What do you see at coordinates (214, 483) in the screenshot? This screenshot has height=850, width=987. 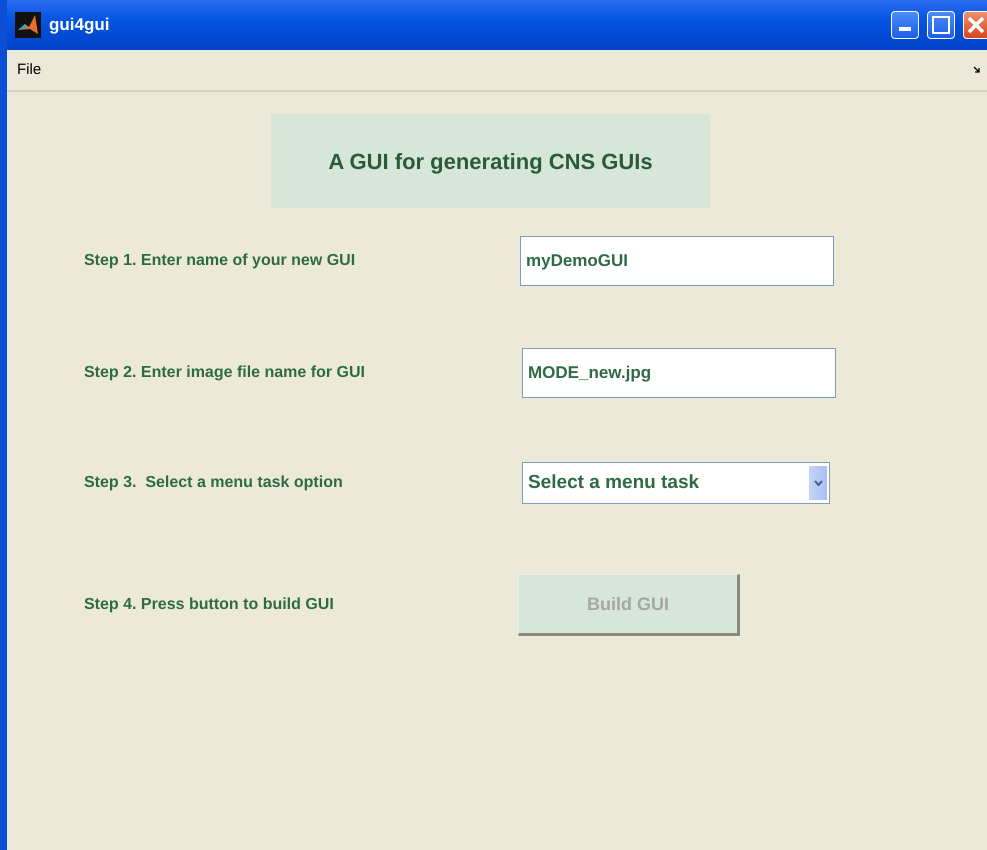 I see `step-label: Step 3. Select a menu task option` at bounding box center [214, 483].